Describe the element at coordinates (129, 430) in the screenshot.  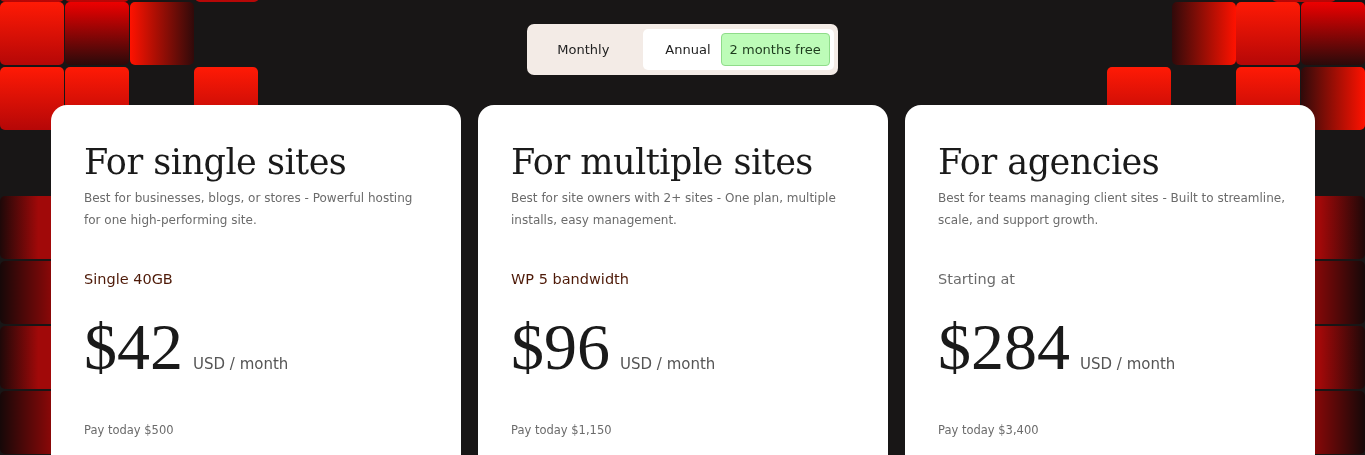
I see `pay-today-text: Pay today $500` at that location.